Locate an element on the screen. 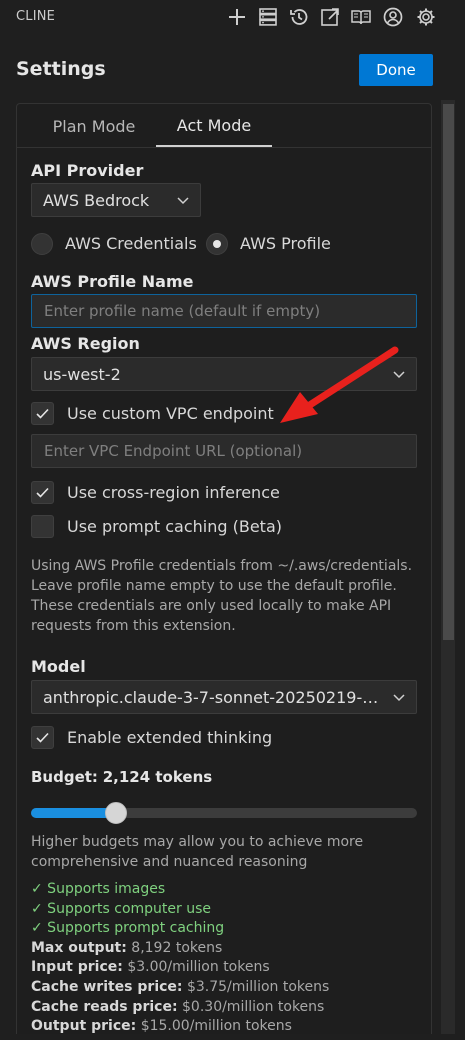 The image size is (465, 1040). top-bar: CLINE is located at coordinates (232, 17).